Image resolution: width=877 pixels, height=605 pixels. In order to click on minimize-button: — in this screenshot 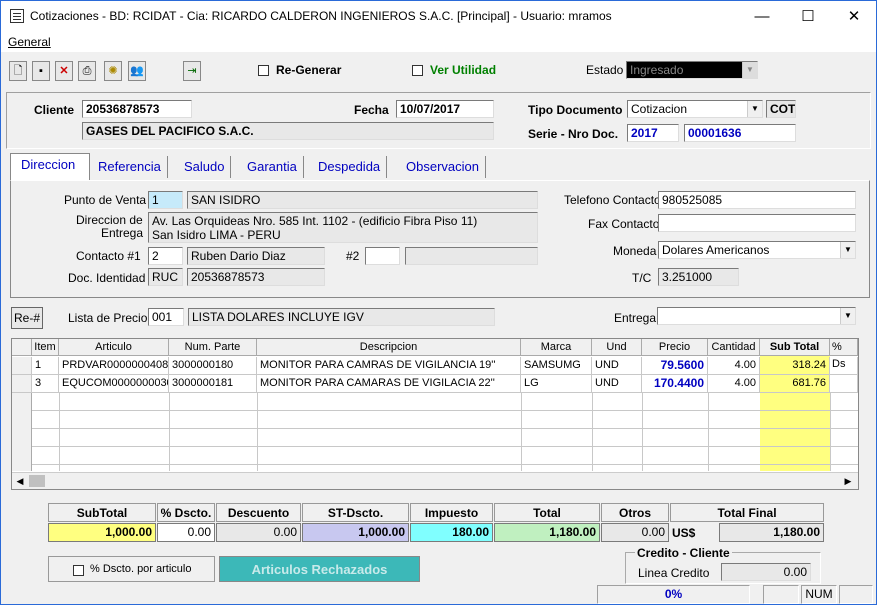, I will do `click(762, 16)`.